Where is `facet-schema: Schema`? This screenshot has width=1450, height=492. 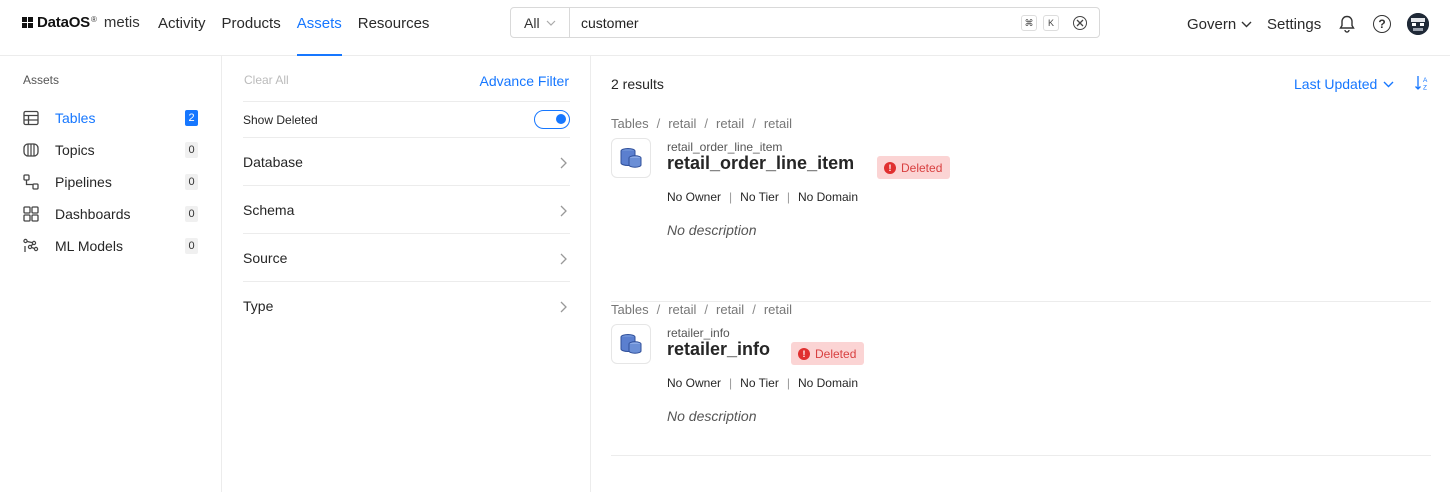 facet-schema: Schema is located at coordinates (406, 210).